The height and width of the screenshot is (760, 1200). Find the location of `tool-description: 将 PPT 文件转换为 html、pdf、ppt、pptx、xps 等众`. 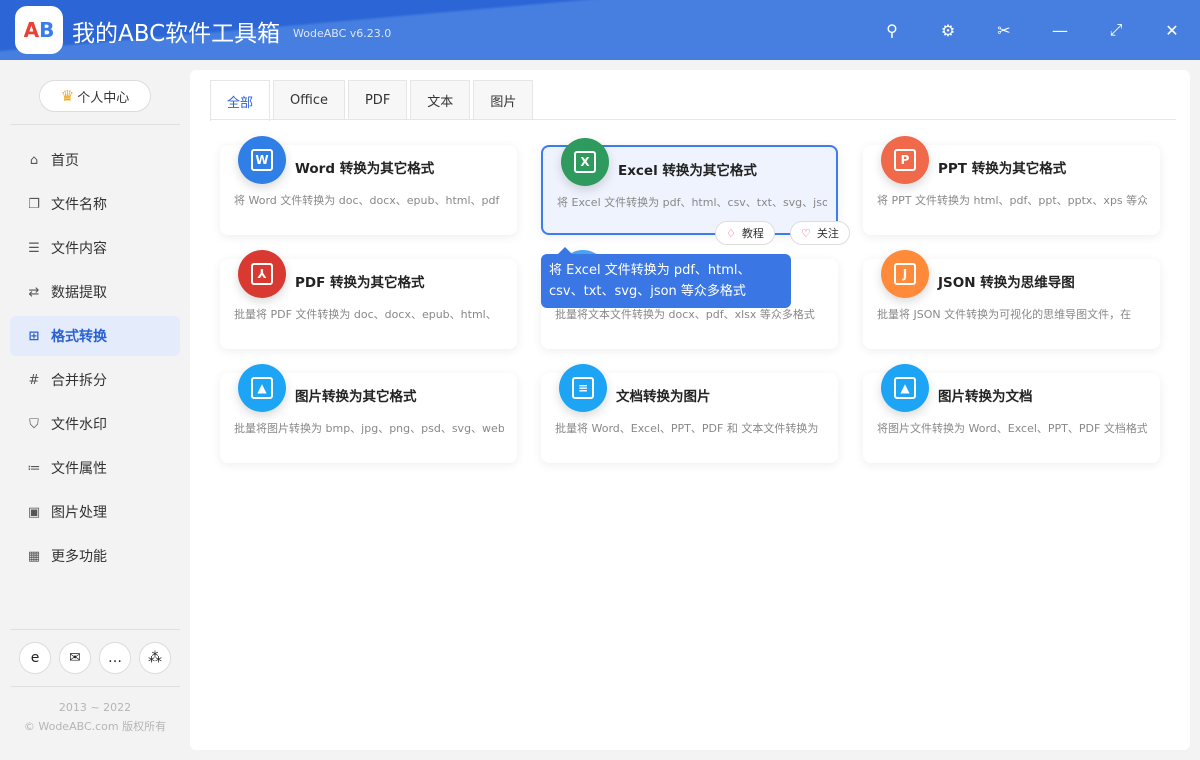

tool-description: 将 PPT 文件转换为 html、pdf、ppt、pptx、xps 等众 is located at coordinates (1012, 200).